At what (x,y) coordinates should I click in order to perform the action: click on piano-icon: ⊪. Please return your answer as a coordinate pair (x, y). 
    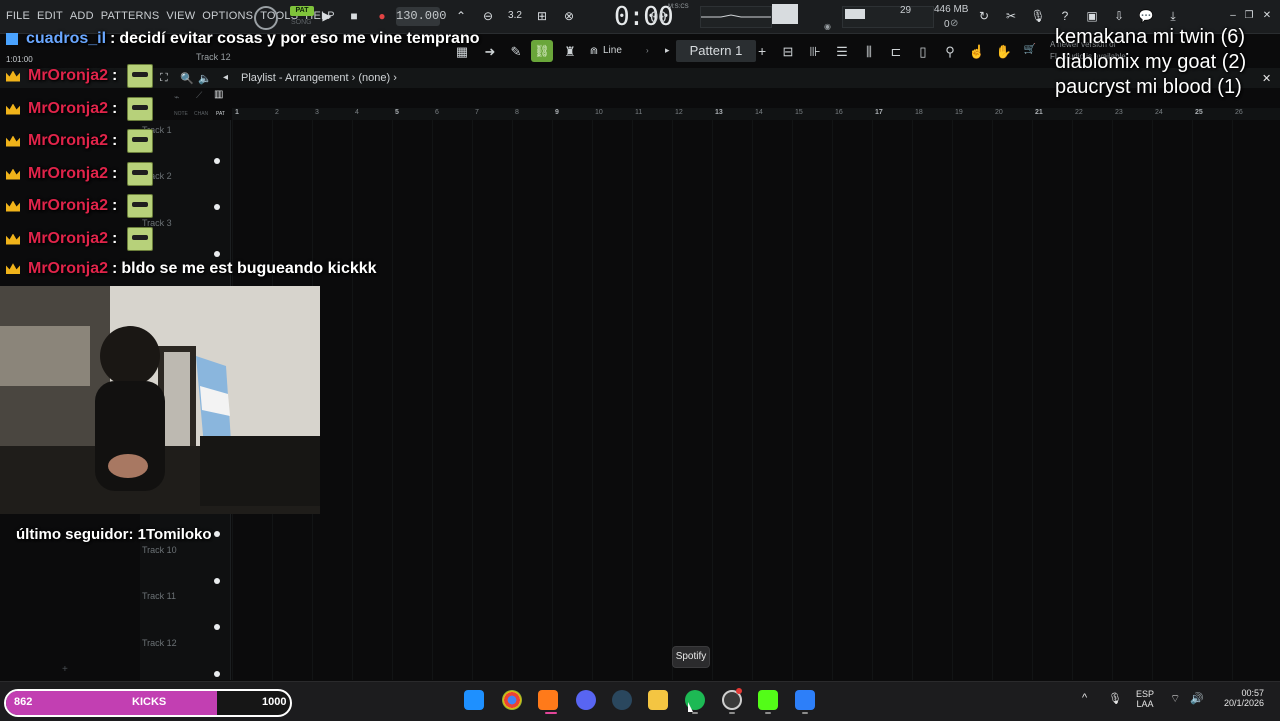
    Looking at the image, I should click on (815, 52).